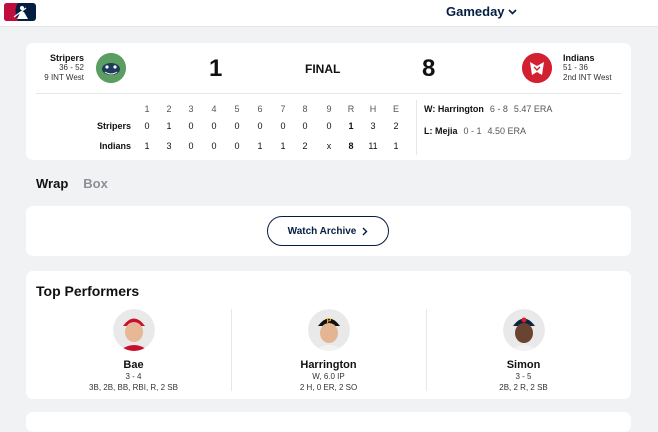 This screenshot has width=658, height=432. What do you see at coordinates (72, 183) in the screenshot?
I see `content-tabs: Wrap Box` at bounding box center [72, 183].